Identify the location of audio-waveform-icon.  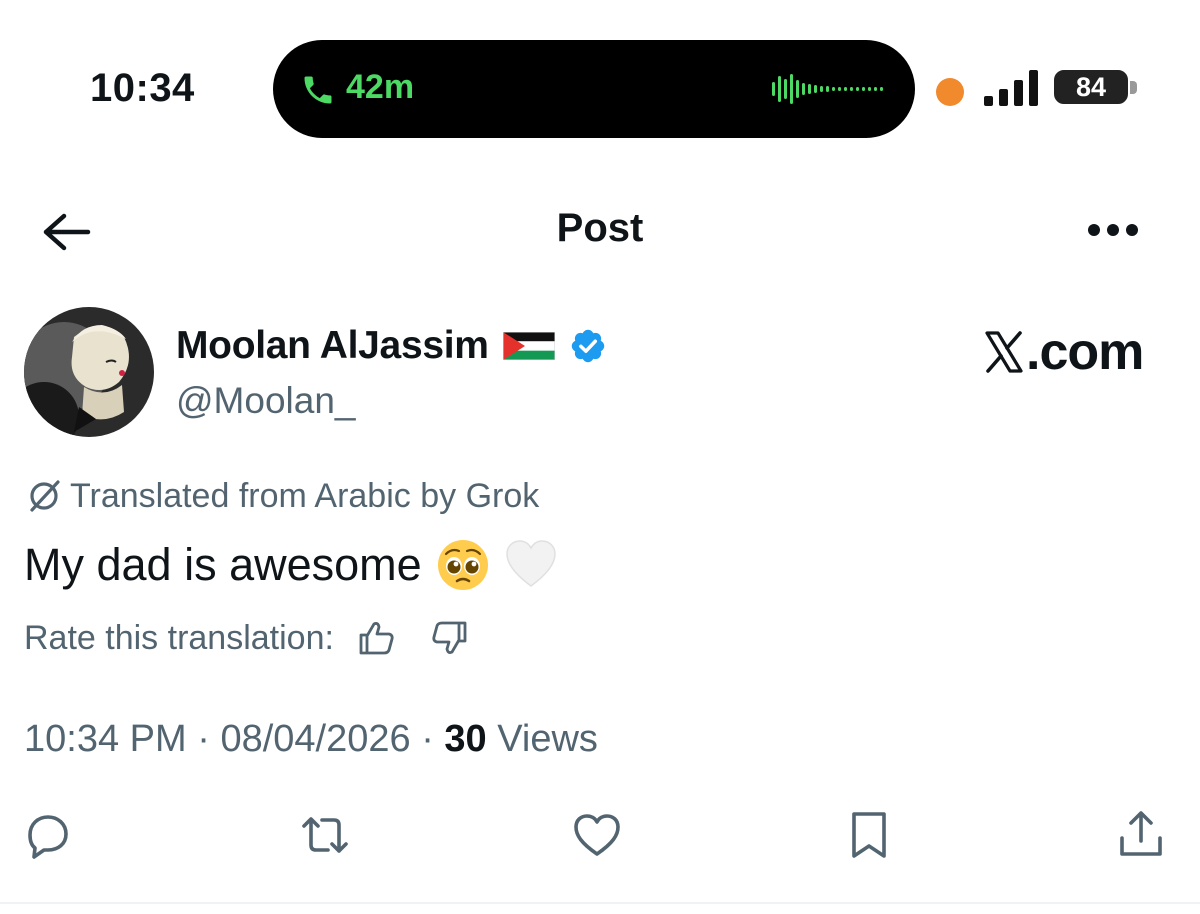
(827, 89).